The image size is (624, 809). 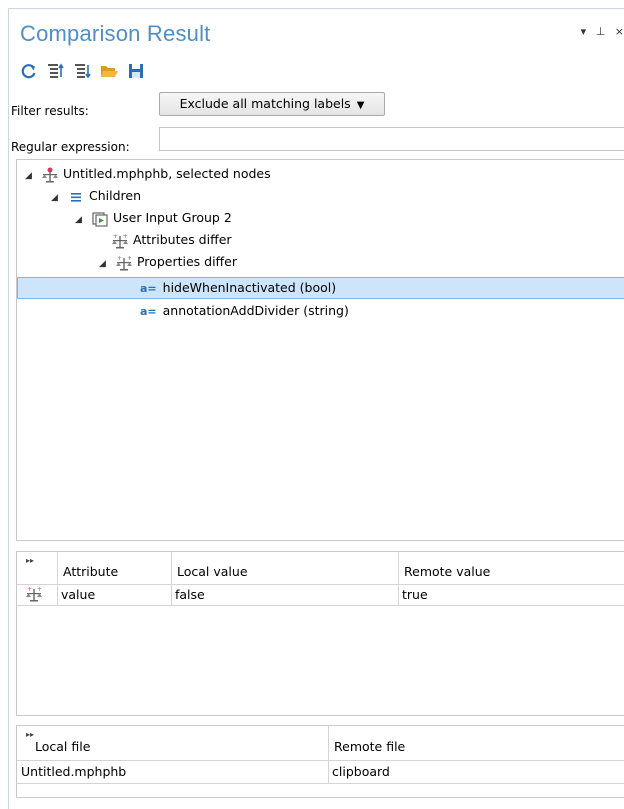 I want to click on window-controls: ▾ ⊥ ×, so click(x=599, y=31).